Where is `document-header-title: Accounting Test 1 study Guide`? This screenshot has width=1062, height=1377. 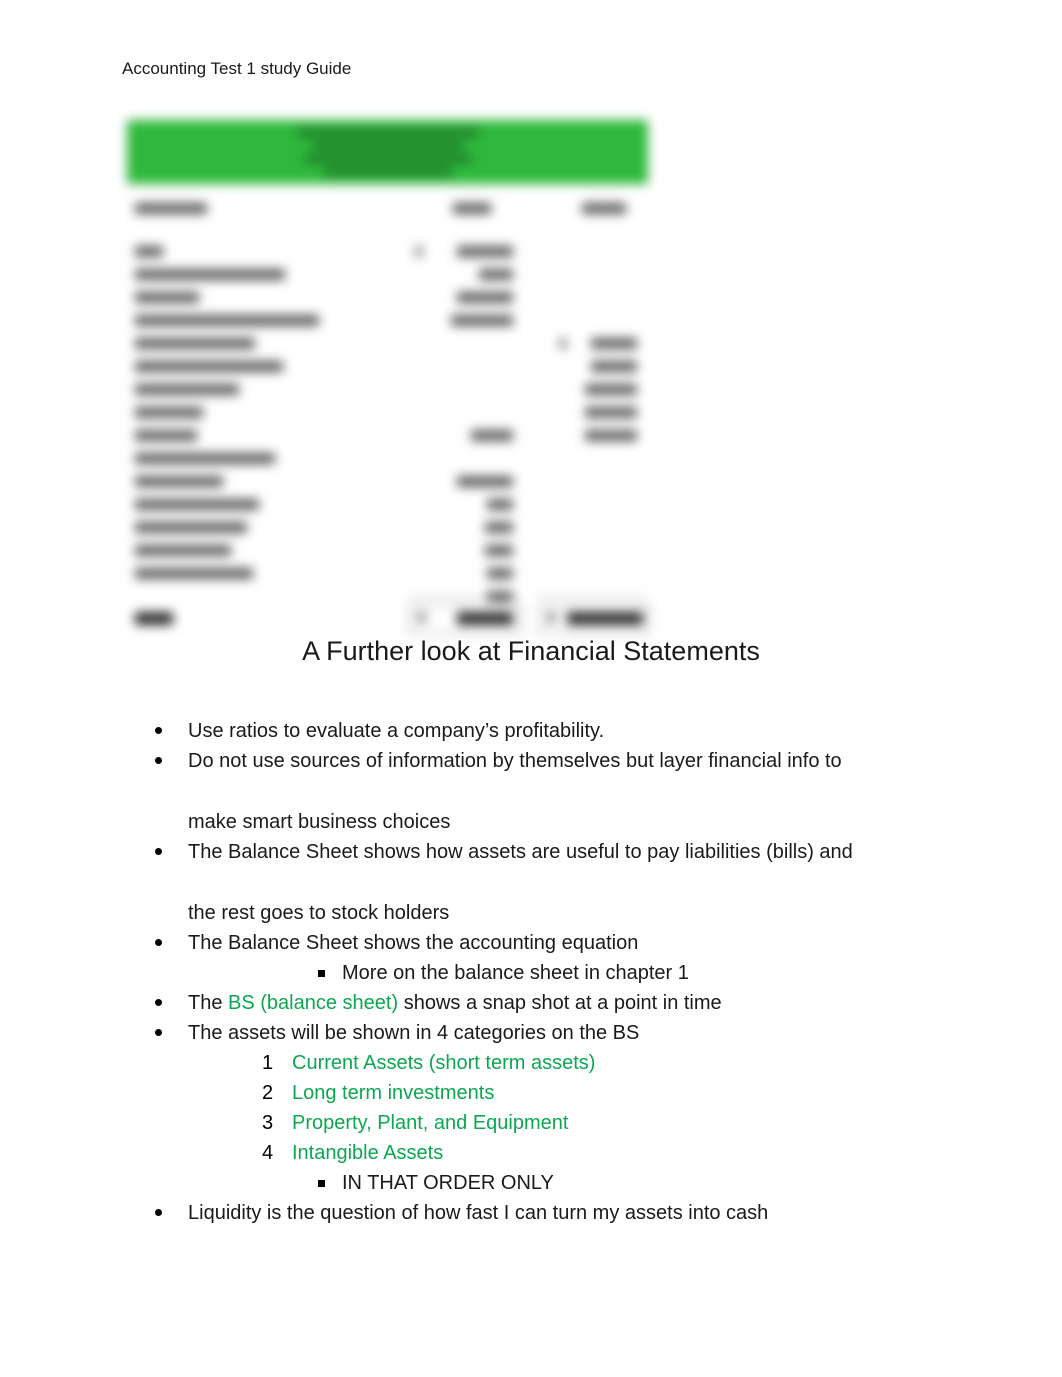
document-header-title: Accounting Test 1 study Guide is located at coordinates (237, 68).